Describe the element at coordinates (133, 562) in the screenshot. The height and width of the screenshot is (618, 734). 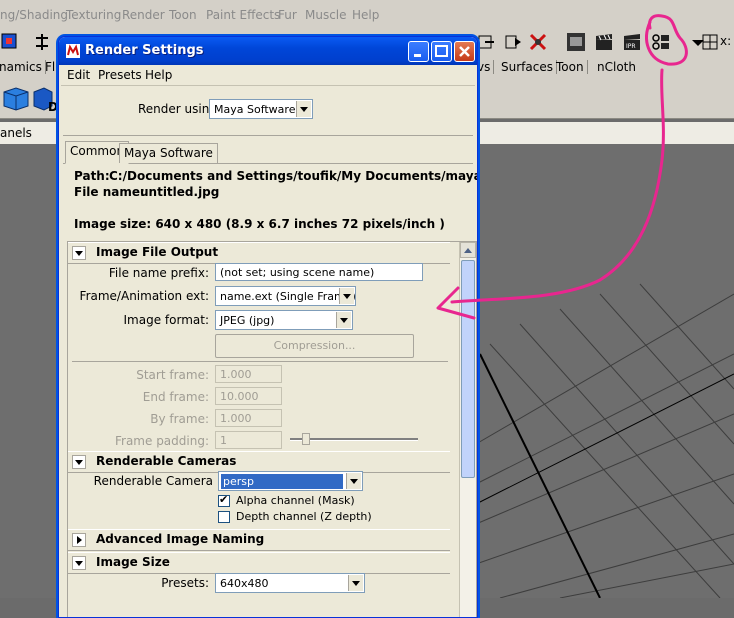
I see `section-title: Image Size` at that location.